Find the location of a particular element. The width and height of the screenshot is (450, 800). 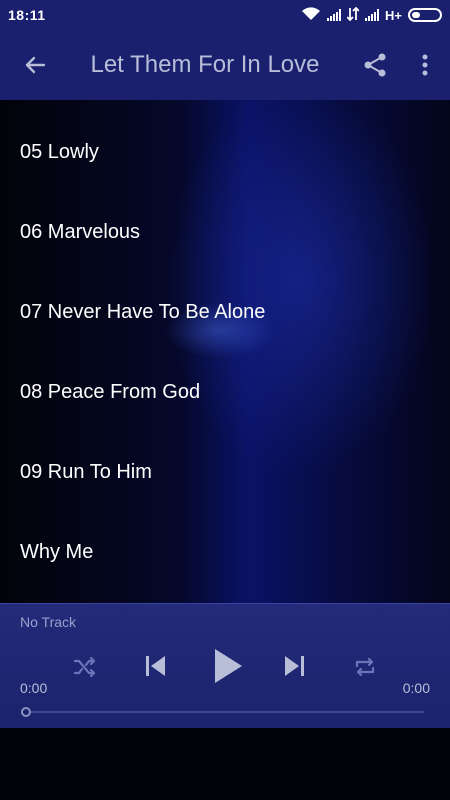

now-playing-label: No Track is located at coordinates (48, 622).